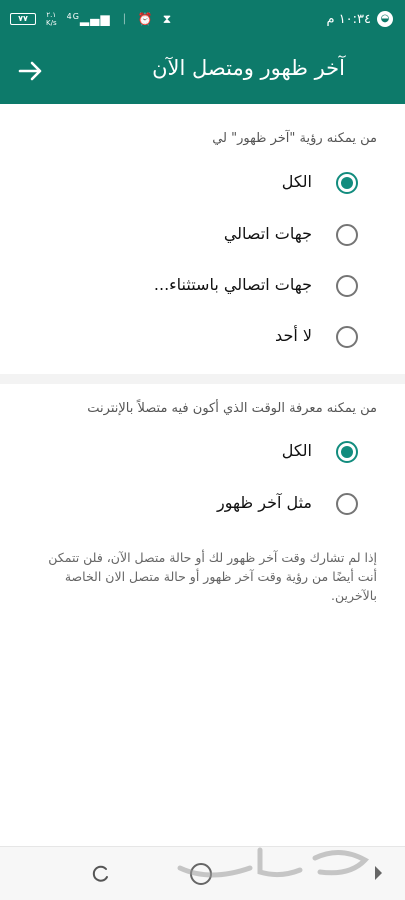  Describe the element at coordinates (349, 19) in the screenshot. I see `status-time: ١٠:٣٤ م` at that location.